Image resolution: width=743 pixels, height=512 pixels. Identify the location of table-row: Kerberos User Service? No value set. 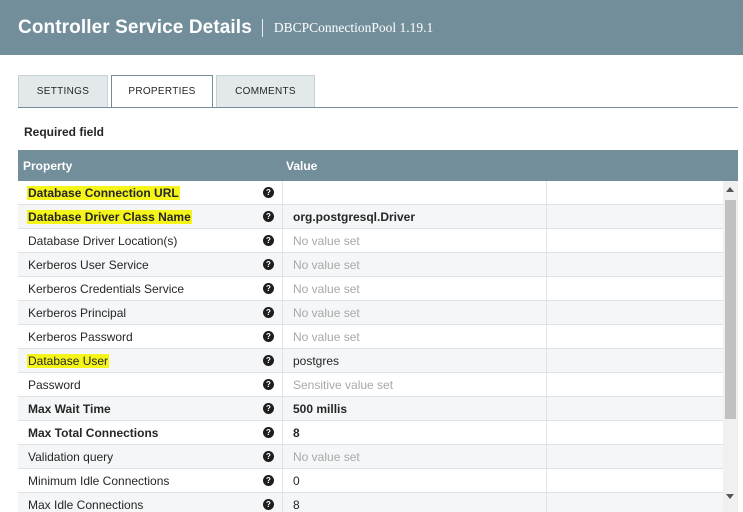
(370, 265).